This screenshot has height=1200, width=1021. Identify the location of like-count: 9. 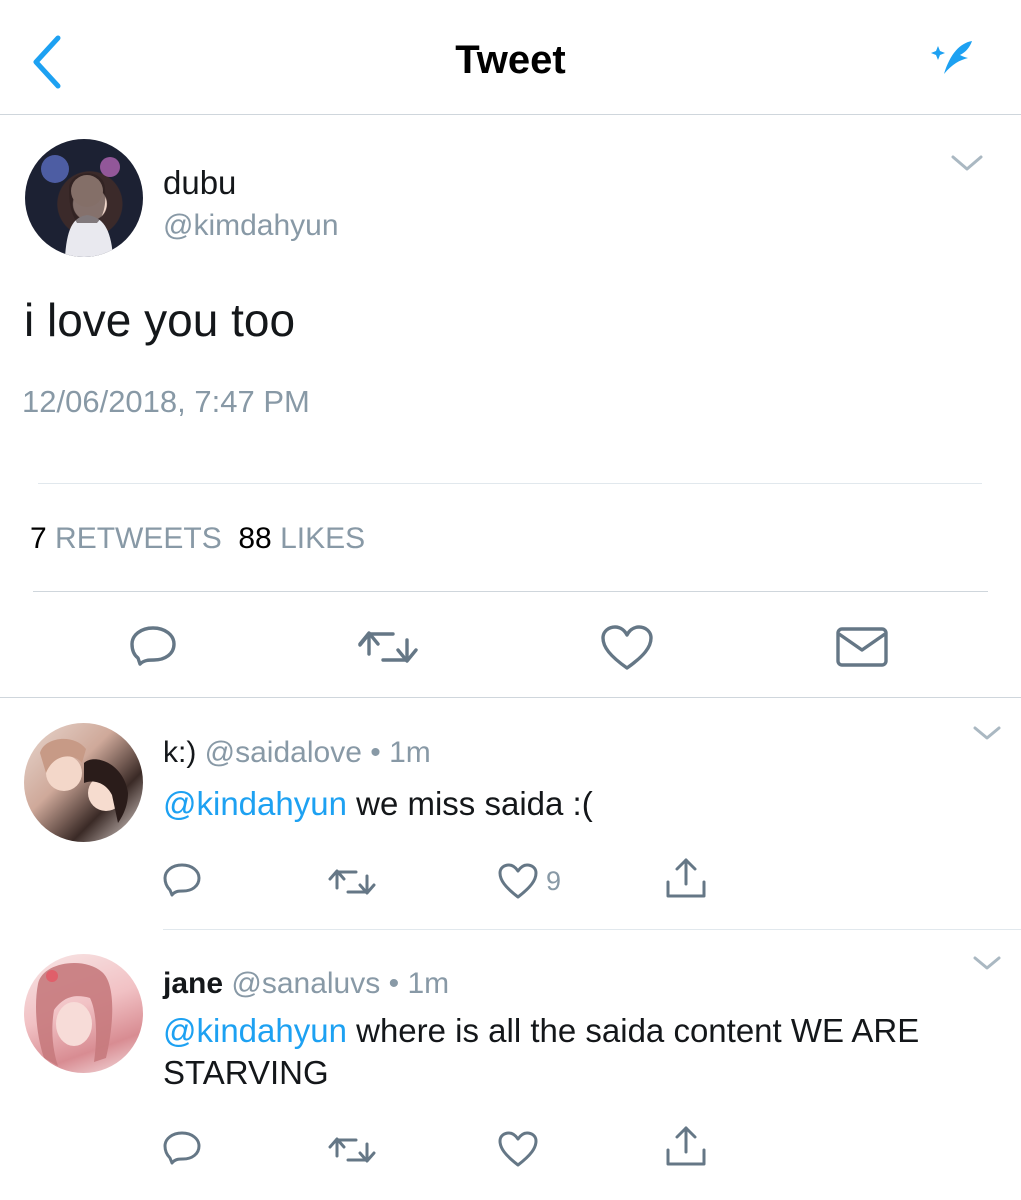
(554, 881).